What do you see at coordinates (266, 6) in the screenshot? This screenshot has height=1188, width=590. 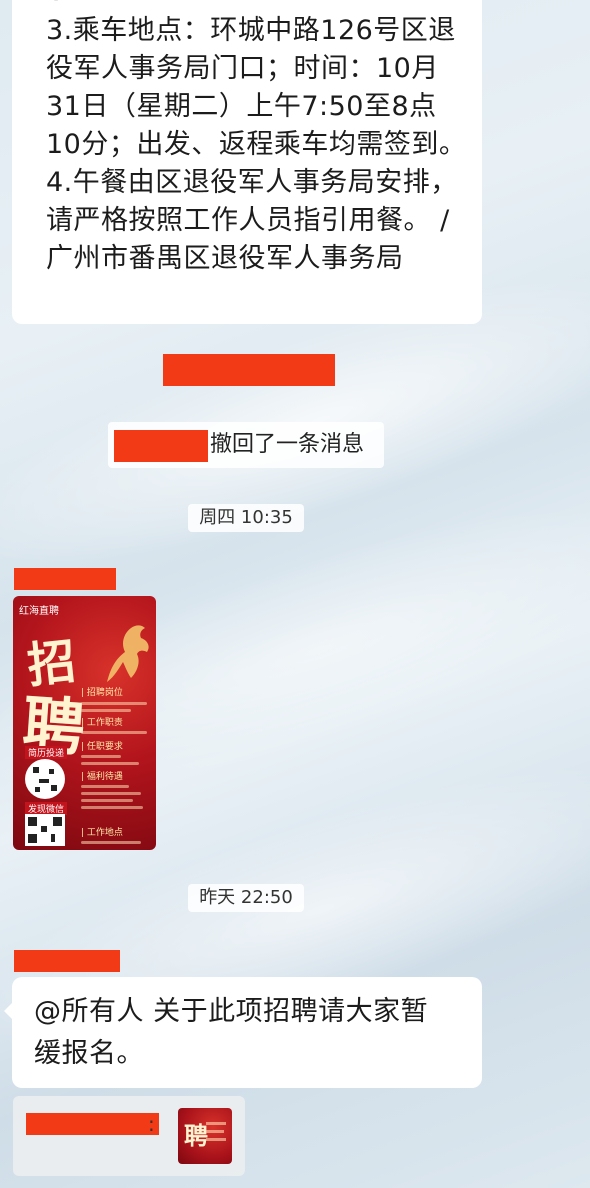 I see `notice-line: 求。` at bounding box center [266, 6].